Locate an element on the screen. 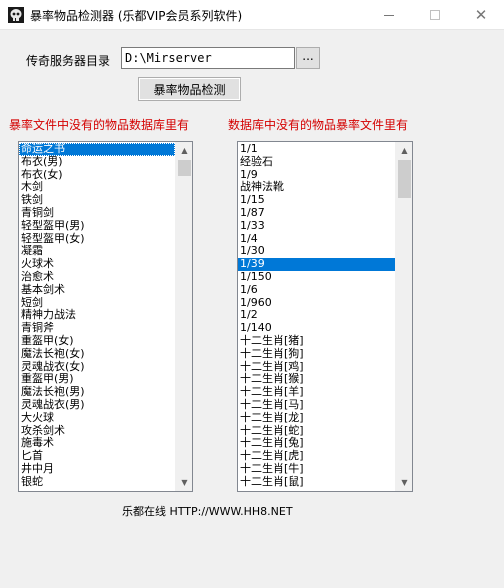 The width and height of the screenshot is (504, 588). minimize-button is located at coordinates (389, 15).